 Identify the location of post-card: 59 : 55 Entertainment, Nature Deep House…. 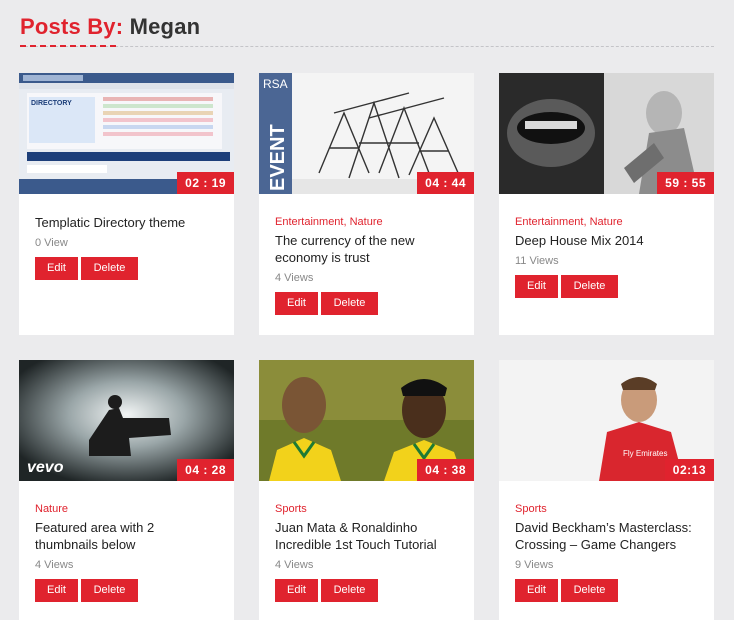
(606, 204).